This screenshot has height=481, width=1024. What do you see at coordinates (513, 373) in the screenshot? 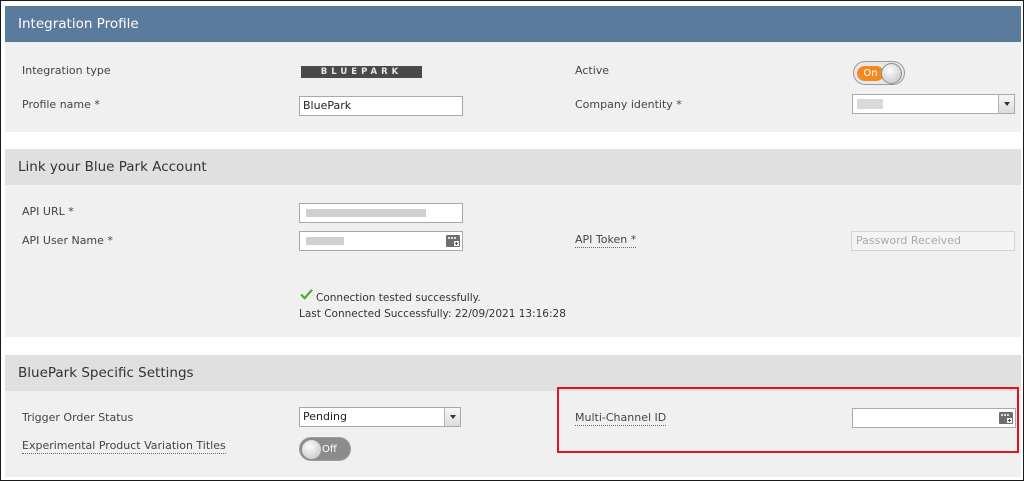
I see `specific-settings-header: BluePark Specific Settings` at bounding box center [513, 373].